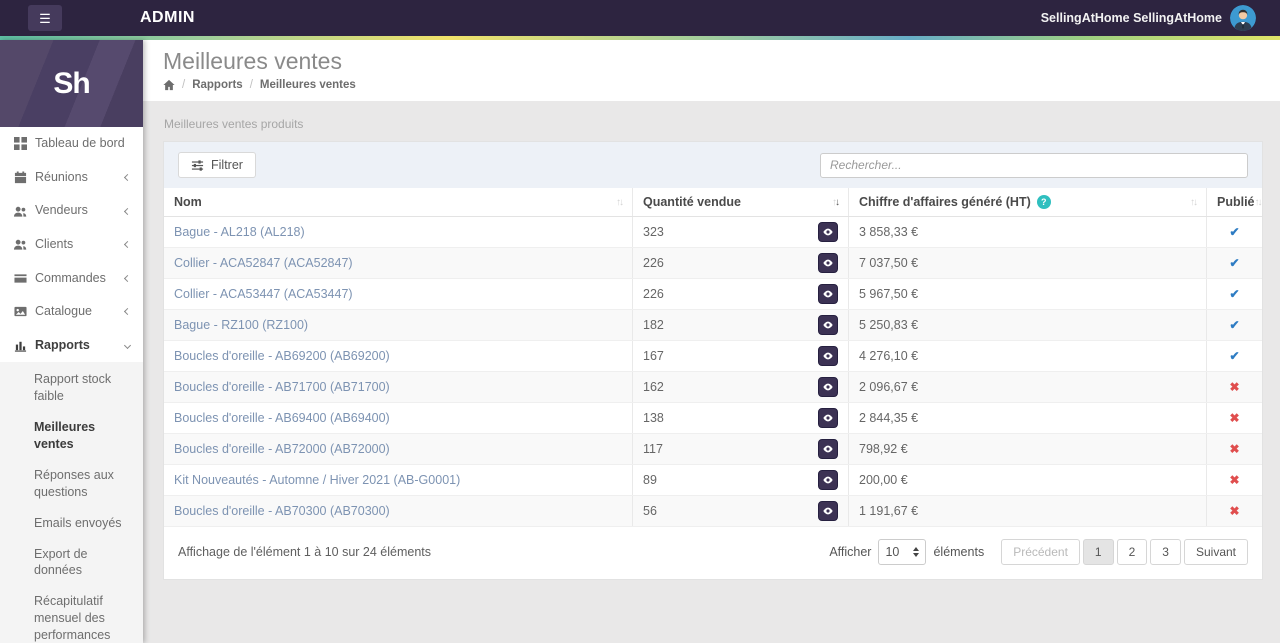 The height and width of the screenshot is (643, 1280). What do you see at coordinates (263, 263) in the screenshot?
I see `product-link: Collier - ACA52847 (ACA52847)` at bounding box center [263, 263].